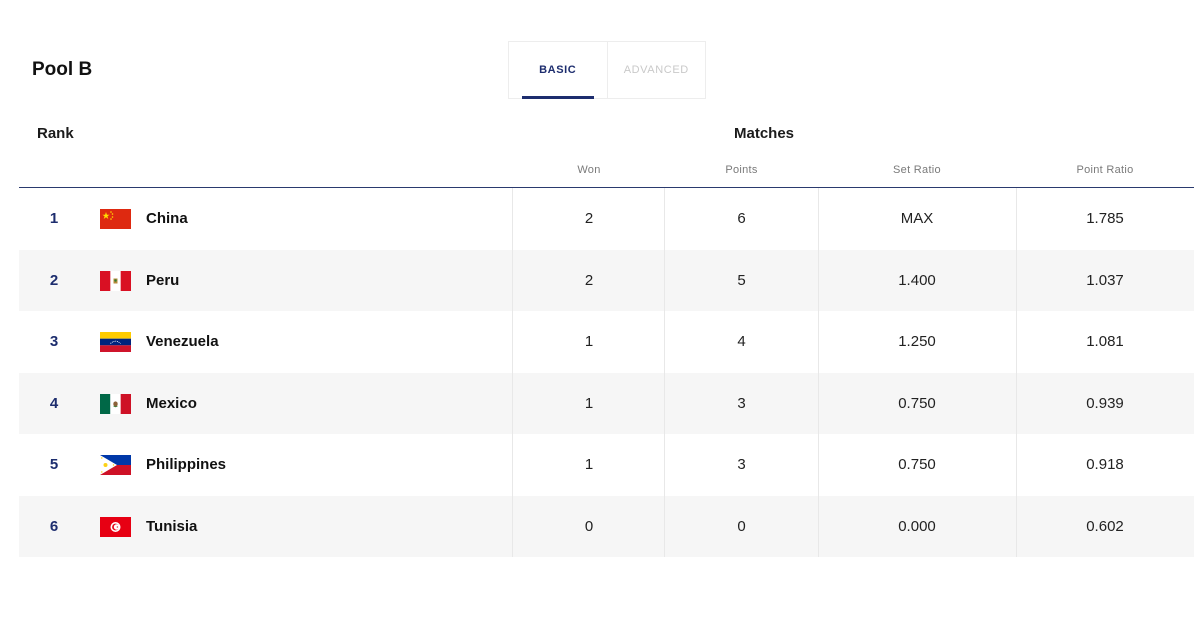 The width and height of the screenshot is (1201, 629). What do you see at coordinates (54, 526) in the screenshot?
I see `rank-cell: 6` at bounding box center [54, 526].